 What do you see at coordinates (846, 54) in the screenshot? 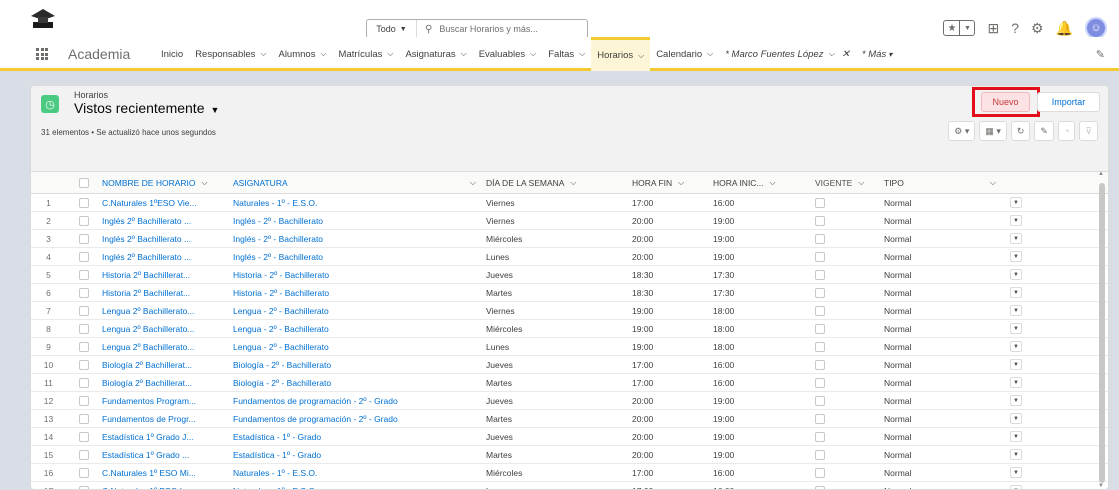
I see `close-tab-icon: ✕` at bounding box center [846, 54].